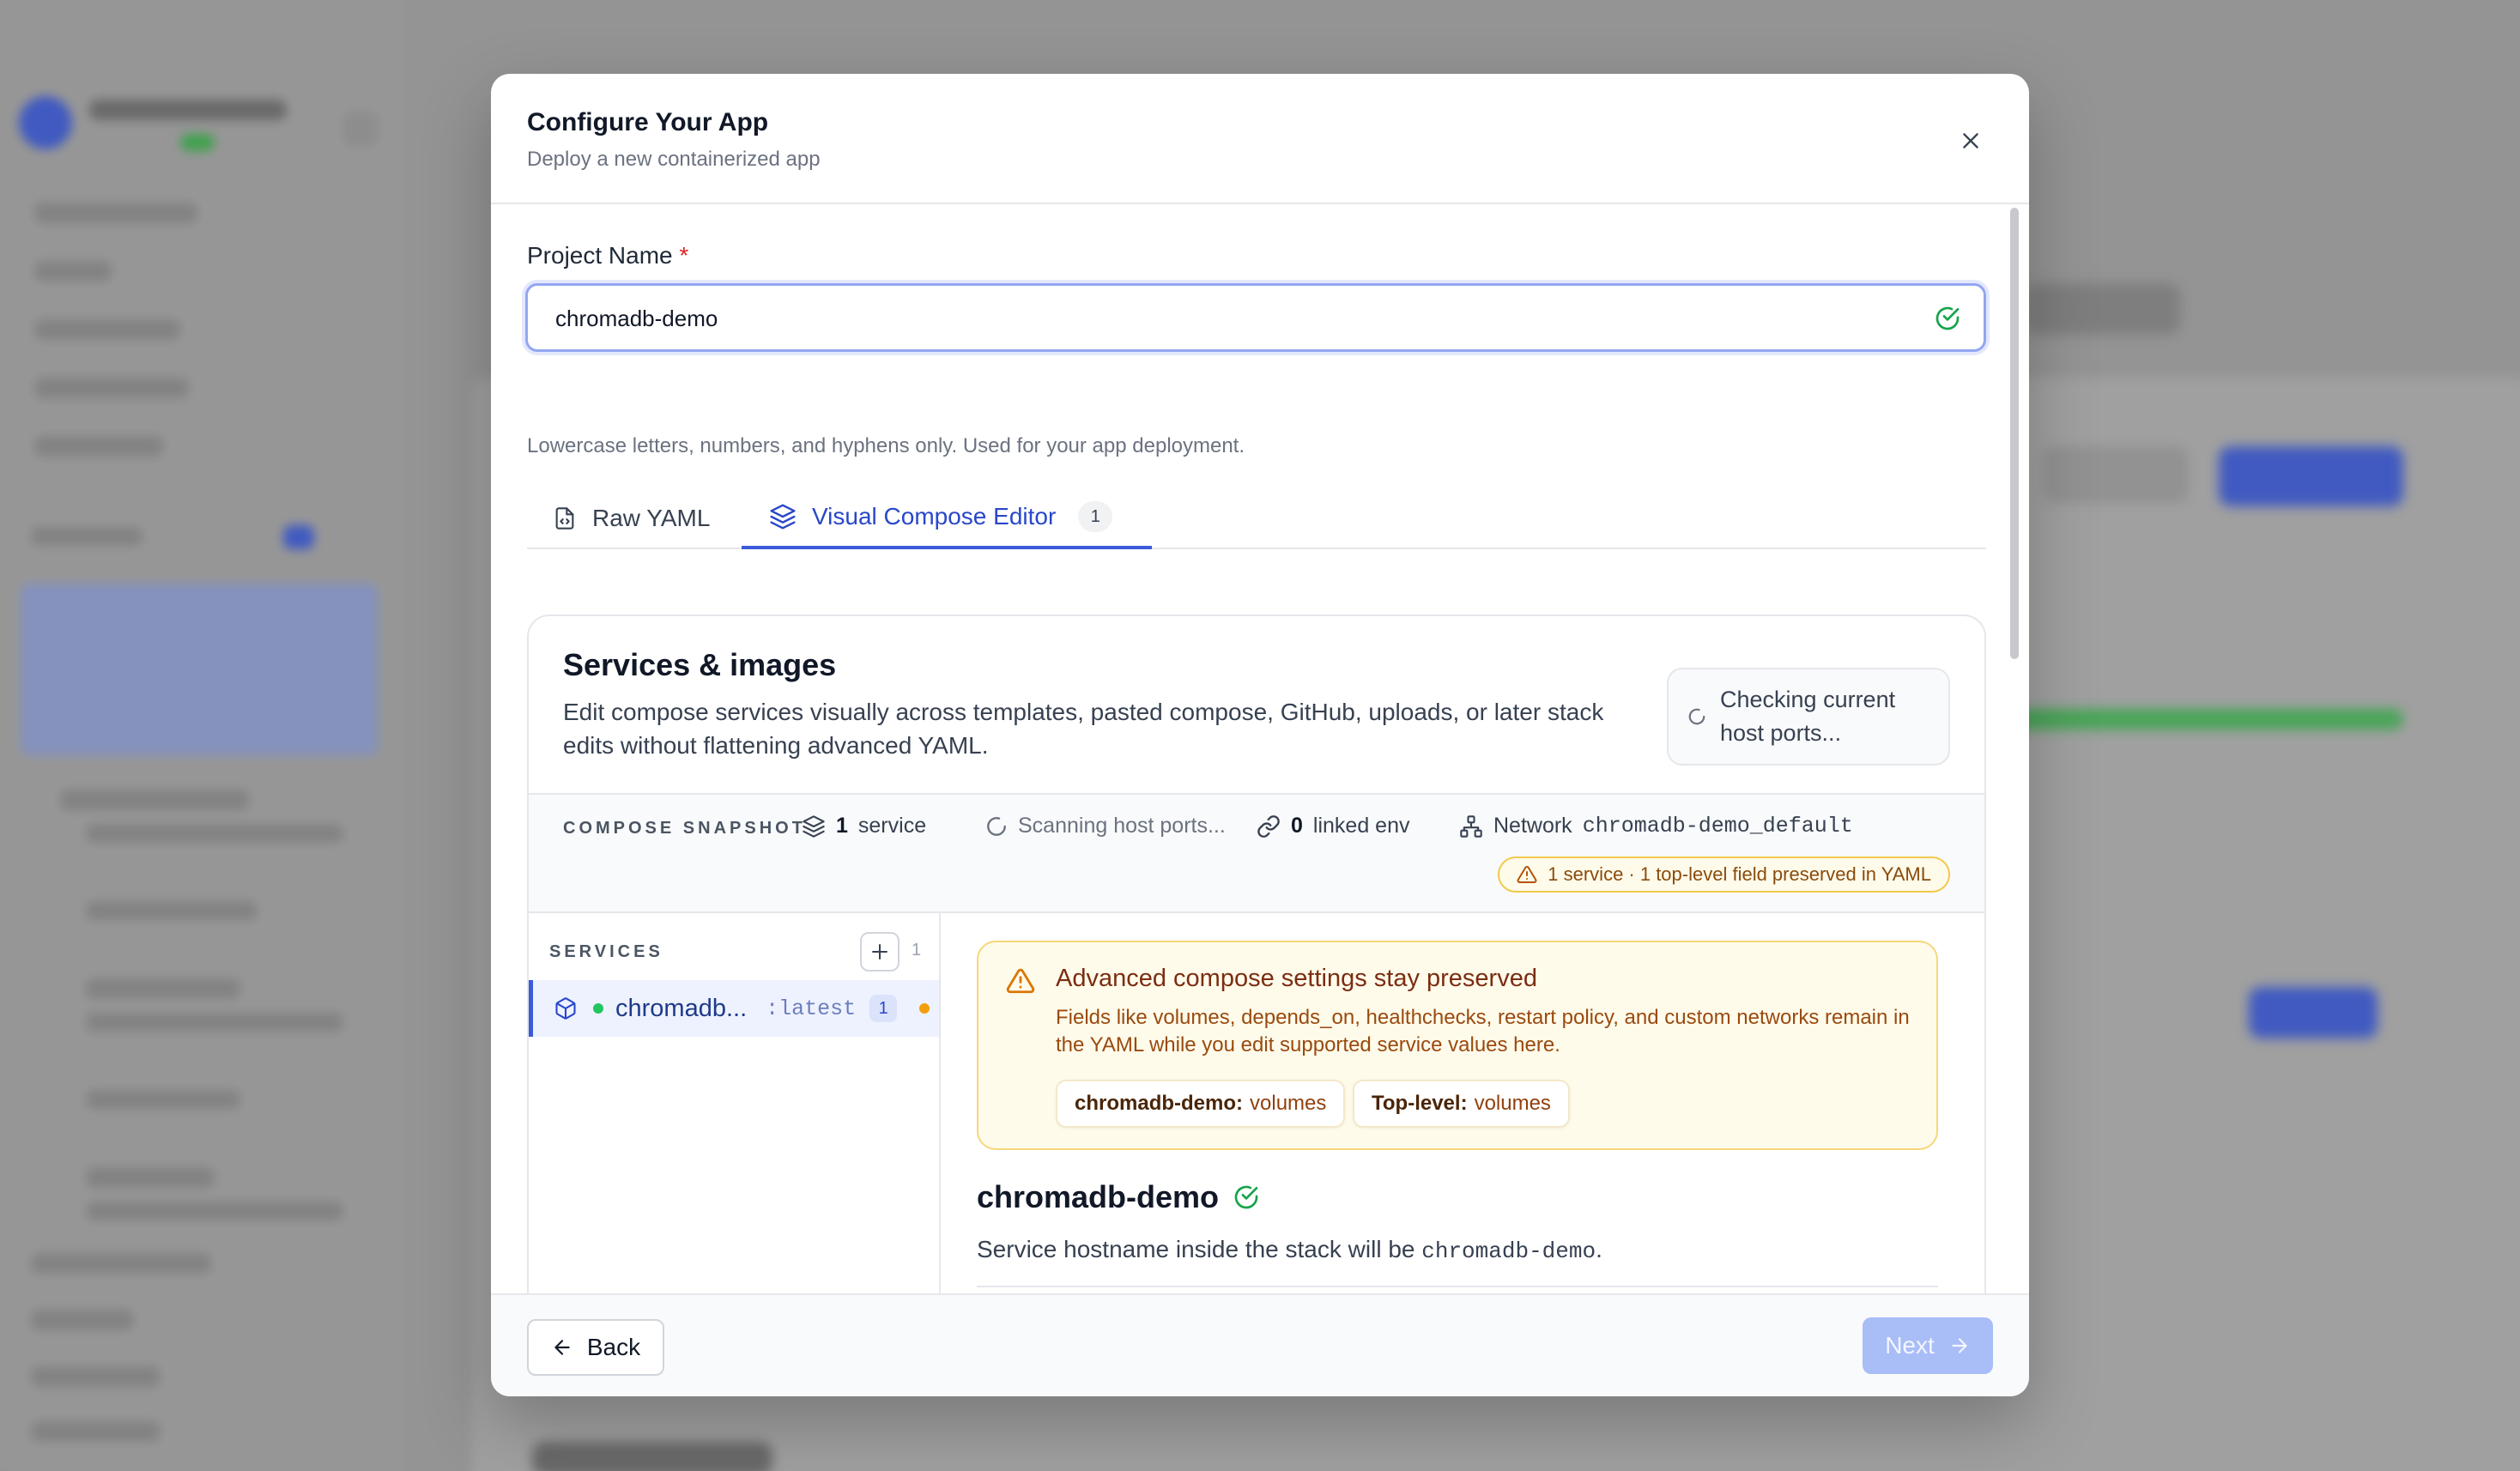  I want to click on service-status-dot, so click(598, 1008).